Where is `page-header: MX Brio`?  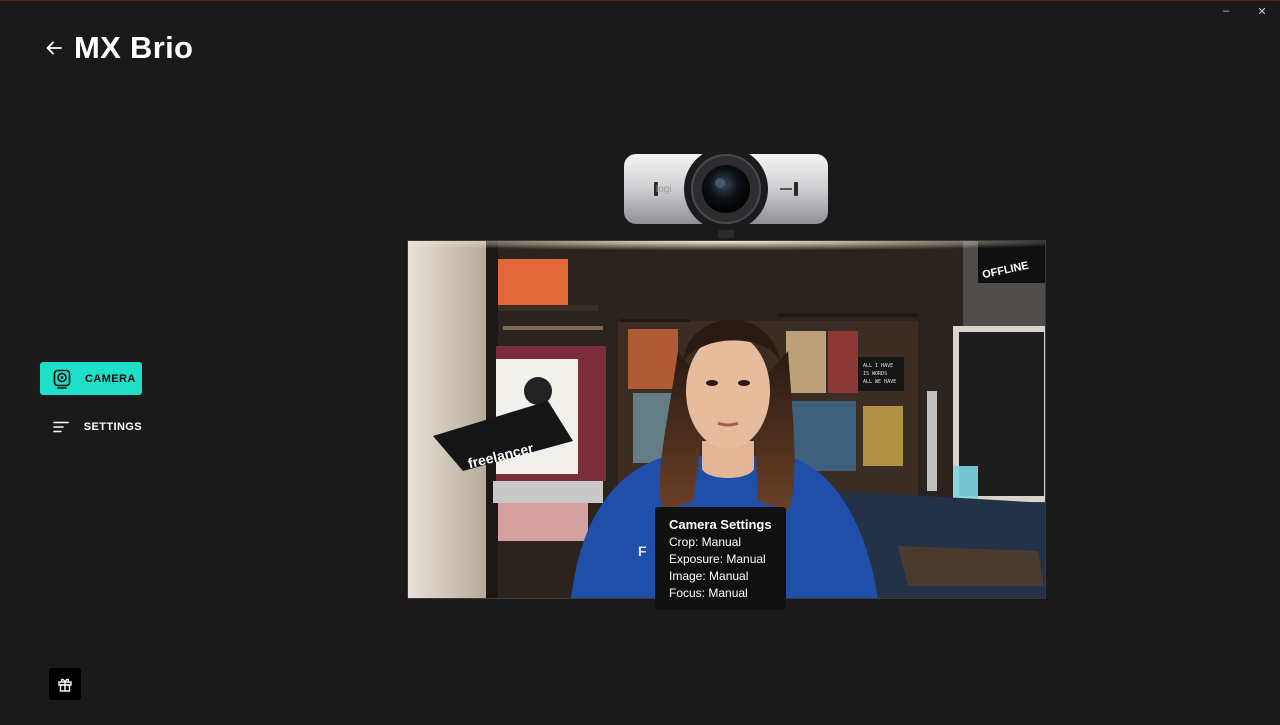
page-header: MX Brio is located at coordinates (118, 48).